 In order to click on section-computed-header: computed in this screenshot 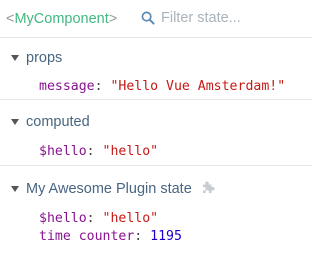, I will do `click(45, 122)`.